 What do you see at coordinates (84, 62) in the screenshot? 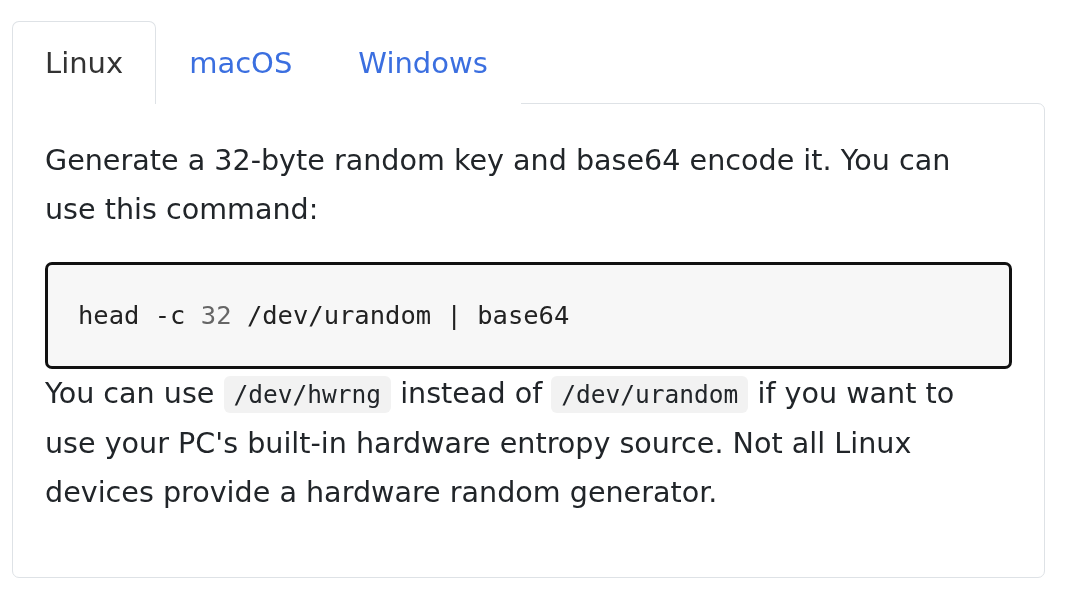
I see `tab: Linux` at bounding box center [84, 62].